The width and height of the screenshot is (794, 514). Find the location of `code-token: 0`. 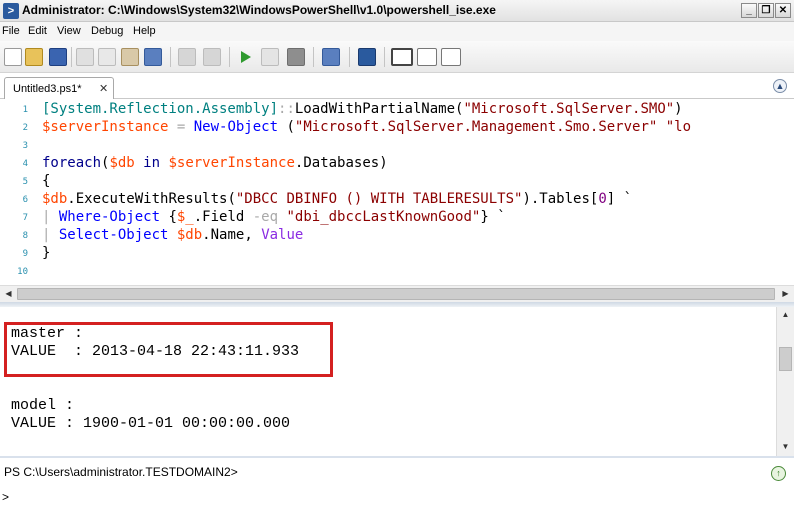

code-token: 0 is located at coordinates (602, 199).